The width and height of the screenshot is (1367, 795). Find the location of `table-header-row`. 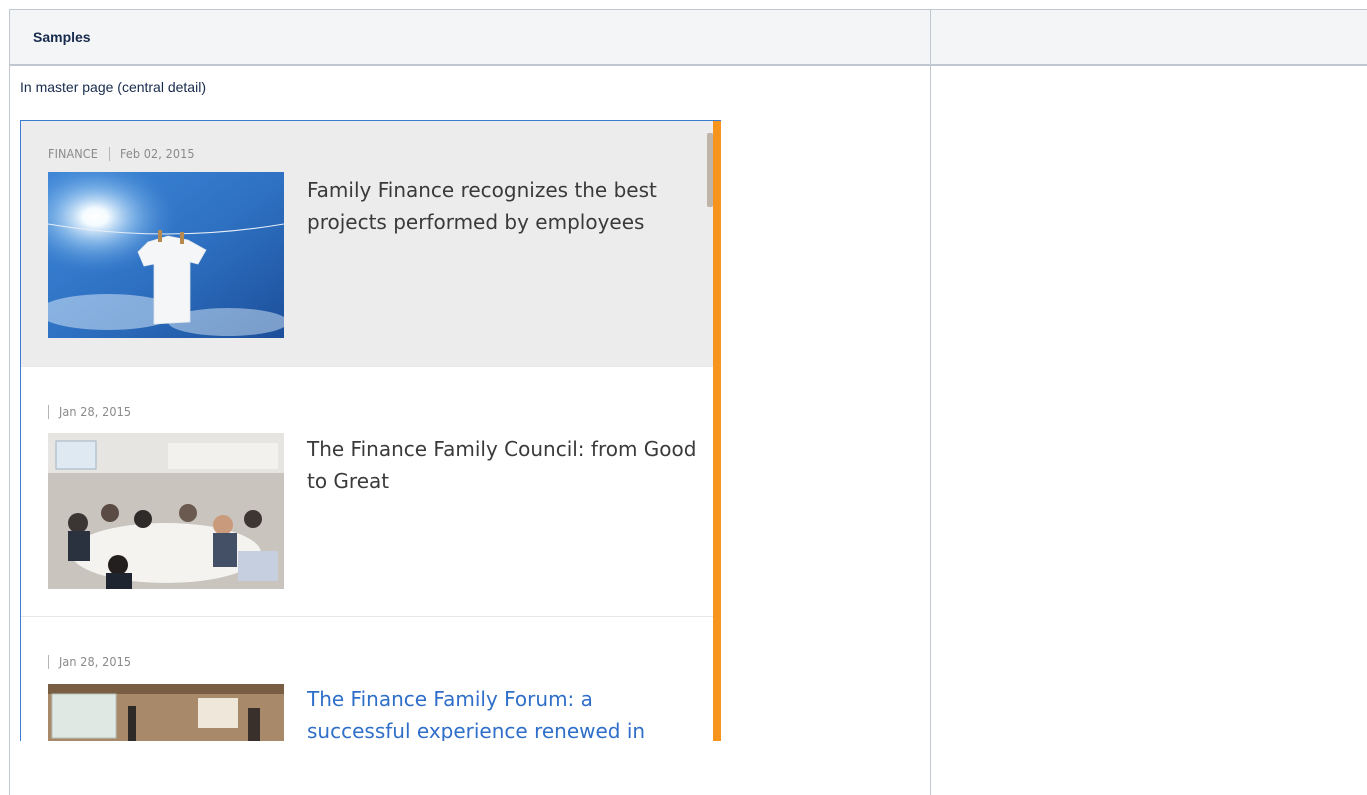

table-header-row is located at coordinates (688, 37).